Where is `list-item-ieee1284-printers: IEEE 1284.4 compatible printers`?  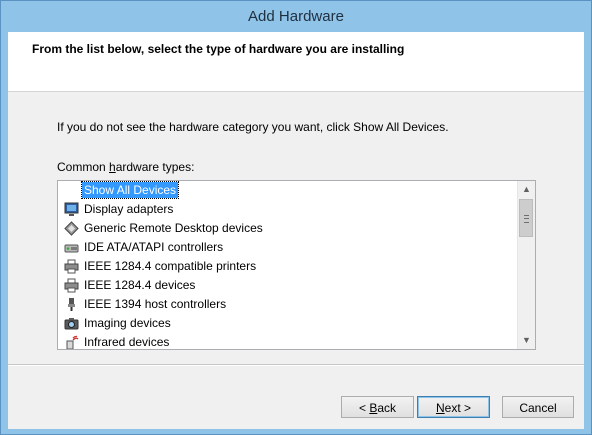 list-item-ieee1284-printers: IEEE 1284.4 compatible printers is located at coordinates (288, 266).